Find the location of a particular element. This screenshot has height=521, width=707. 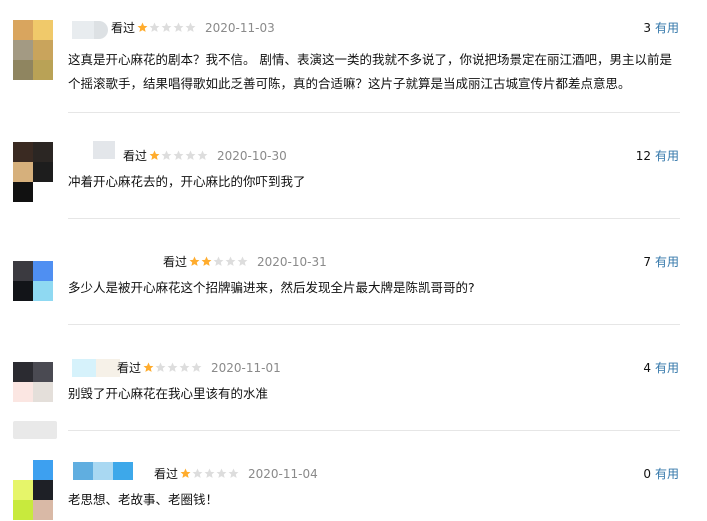

helpful-votes: 0 有用 is located at coordinates (661, 474).